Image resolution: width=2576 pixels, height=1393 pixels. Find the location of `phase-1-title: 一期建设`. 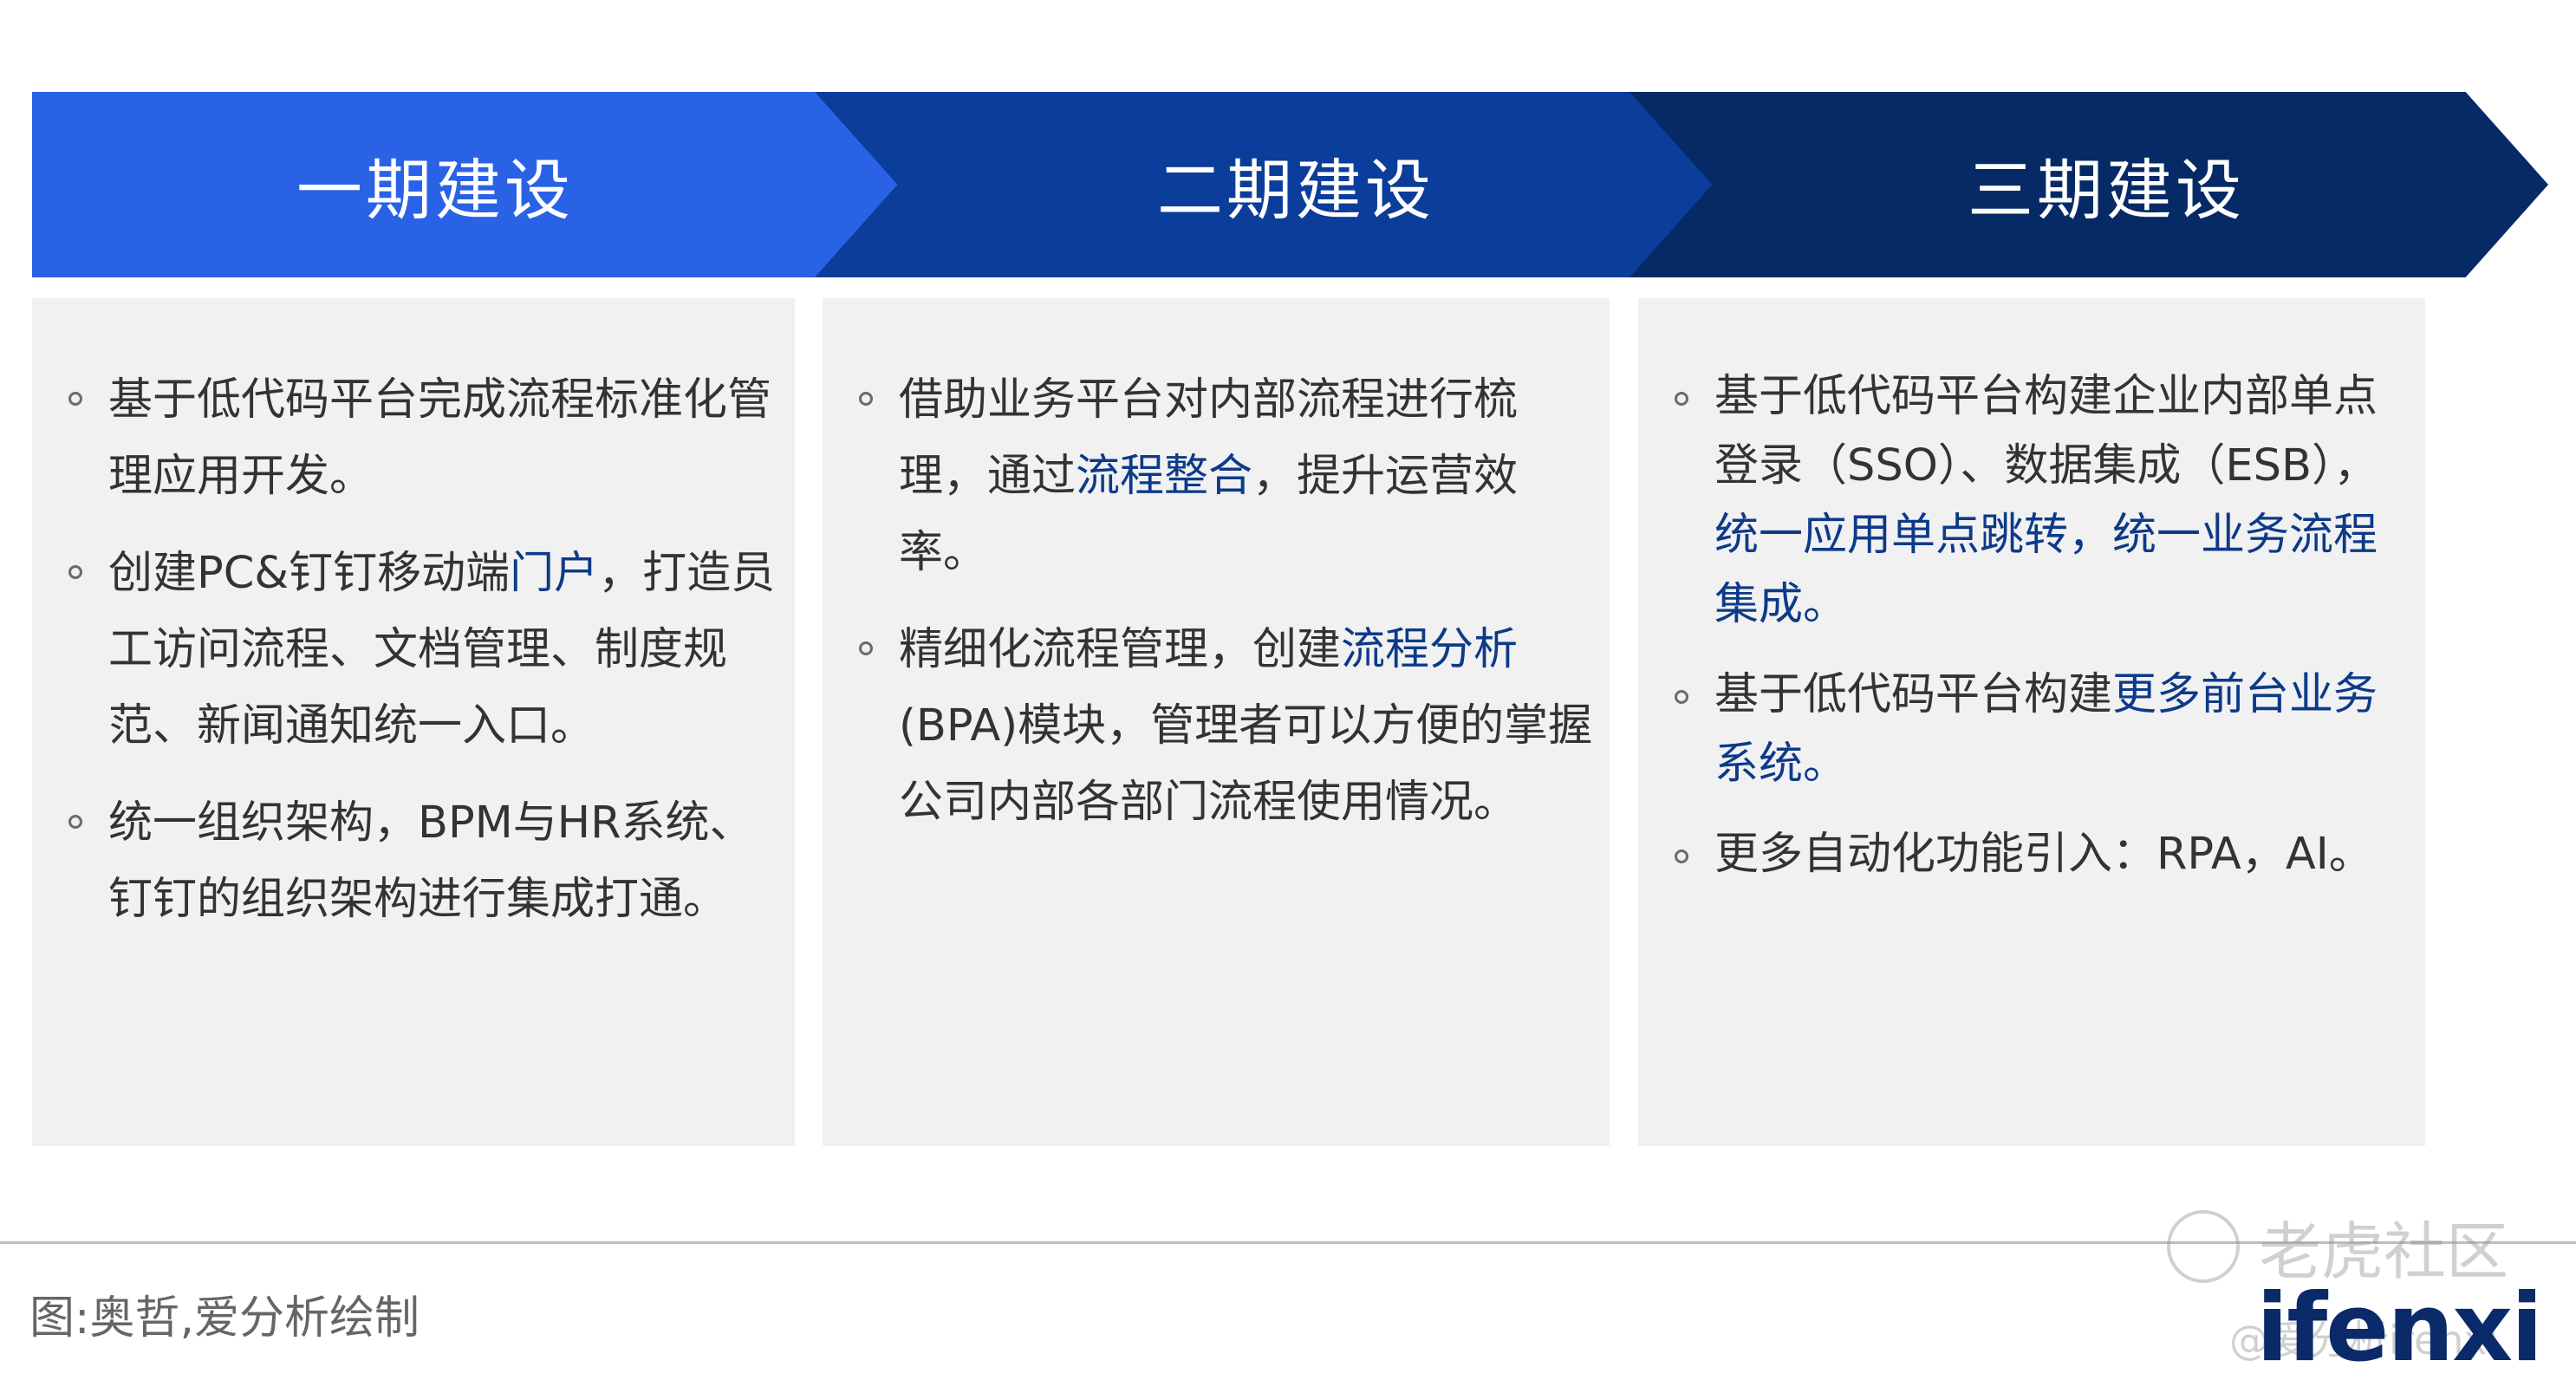

phase-1-title: 一期建设 is located at coordinates (435, 190).